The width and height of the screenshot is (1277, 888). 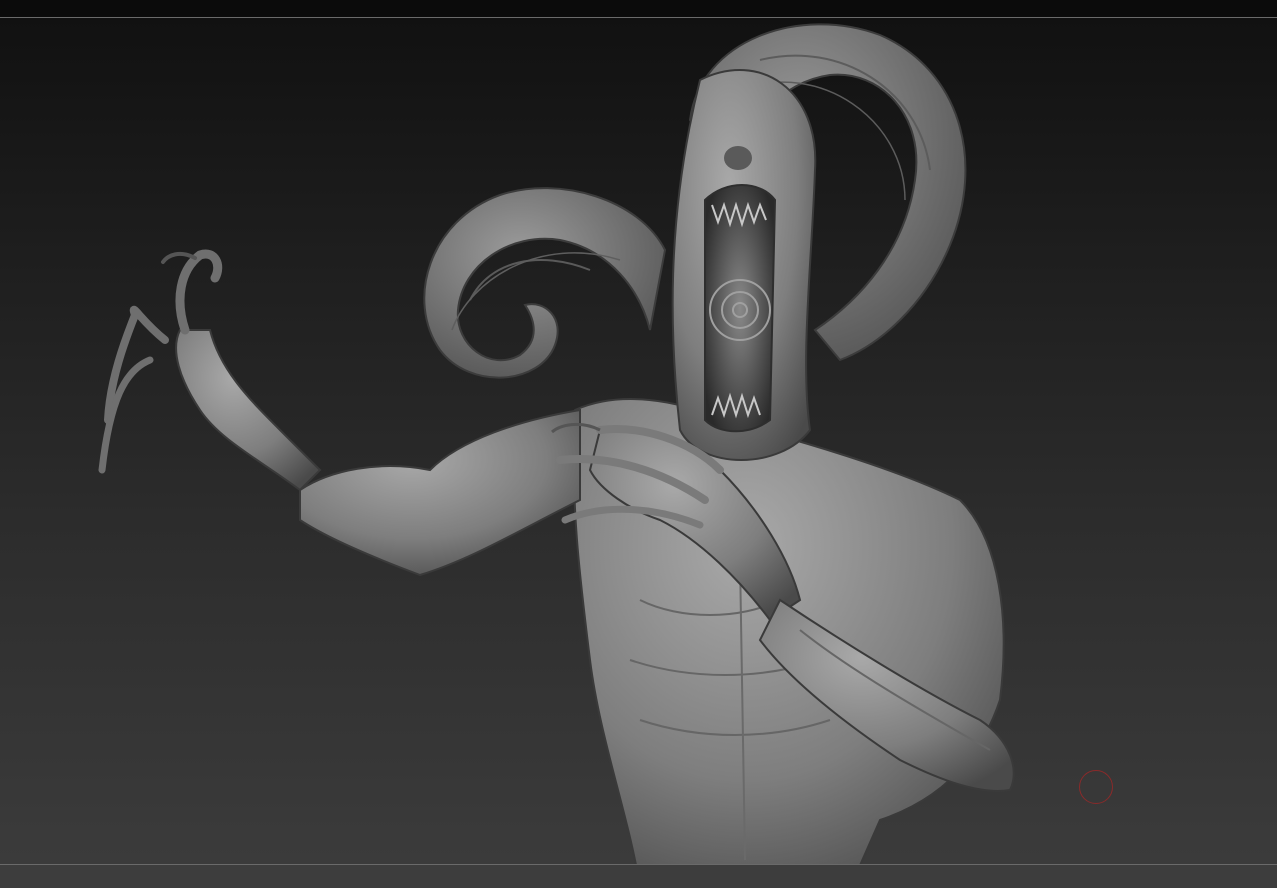 What do you see at coordinates (545, 283) in the screenshot?
I see `left-horn` at bounding box center [545, 283].